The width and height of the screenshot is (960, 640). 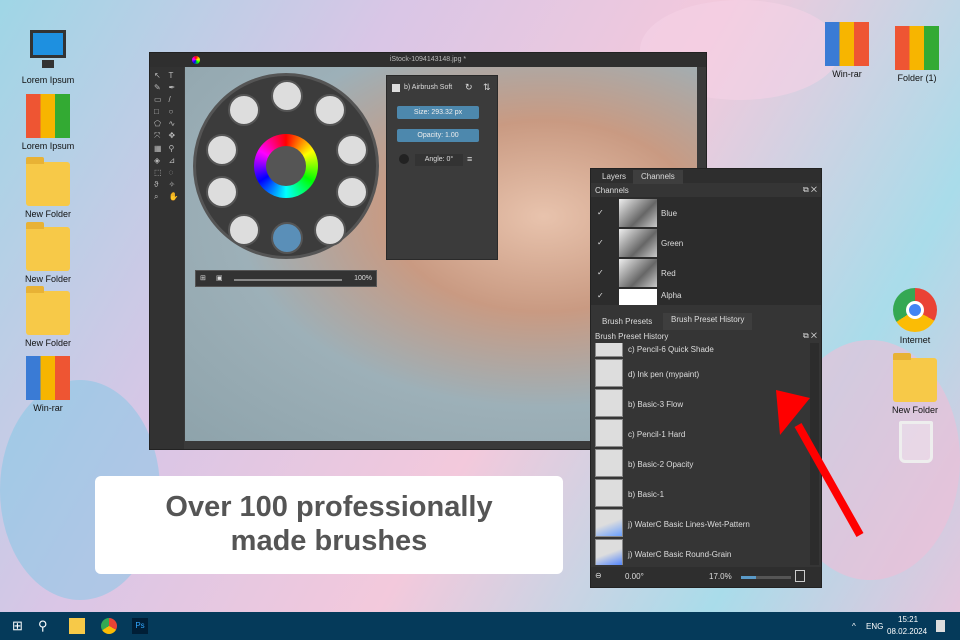 I want to click on desktop-icon-internet: Internet, so click(x=915, y=316).